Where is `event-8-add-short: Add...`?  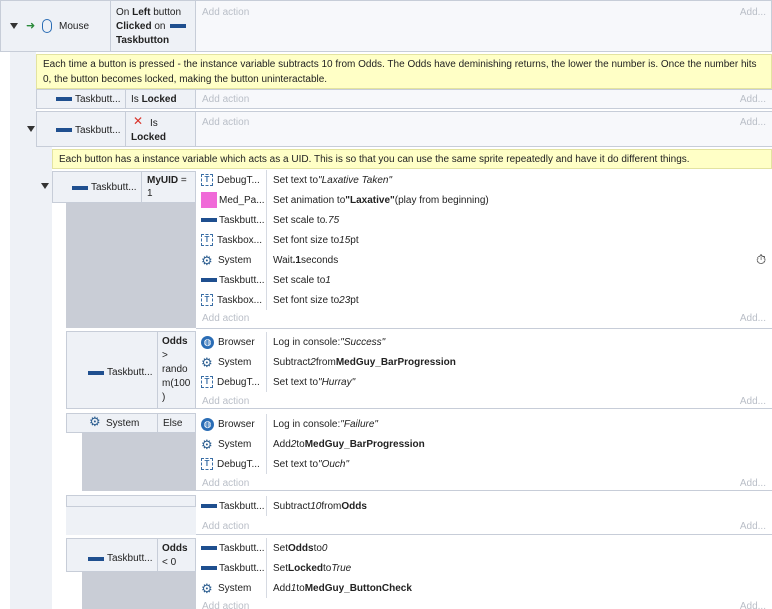 event-8-add-short: Add... is located at coordinates (753, 605).